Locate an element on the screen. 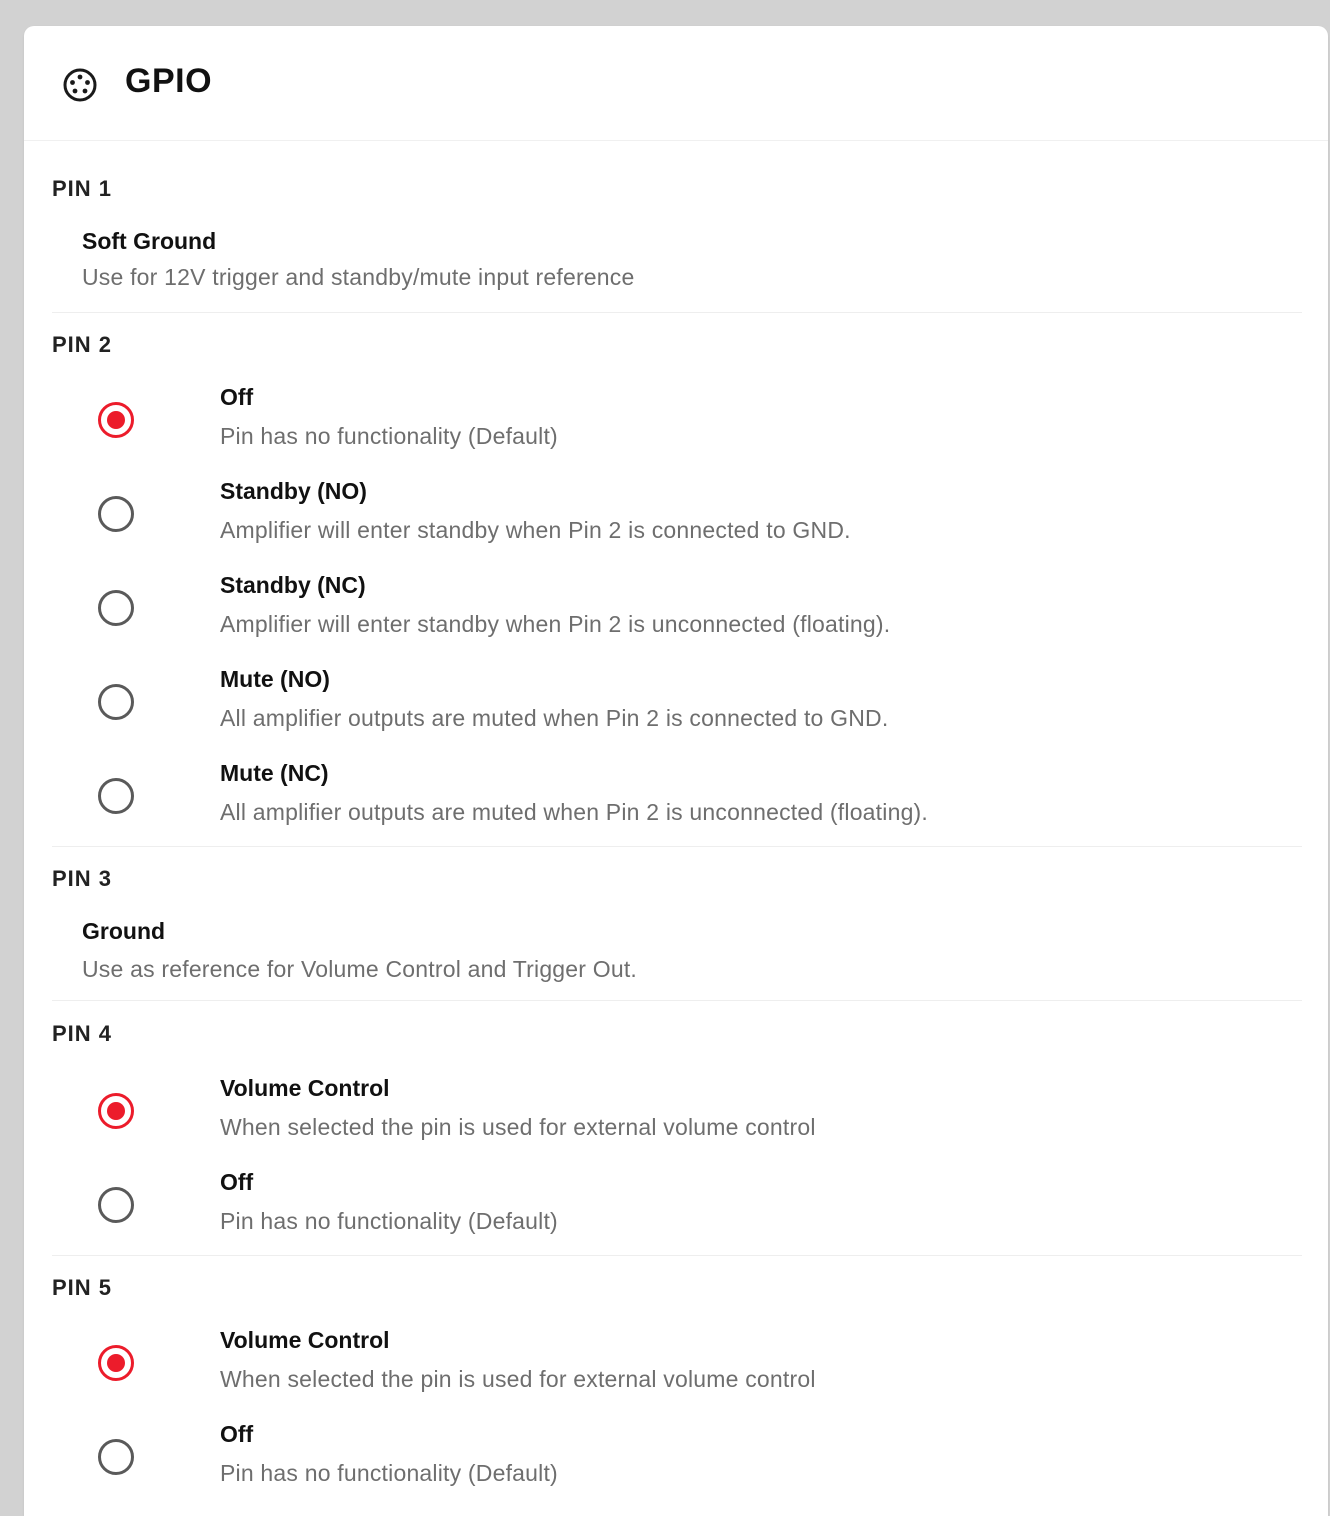 The width and height of the screenshot is (1330, 1516). pin-5-option-off: Off Pin has no functionality (Default) is located at coordinates (667, 1461).